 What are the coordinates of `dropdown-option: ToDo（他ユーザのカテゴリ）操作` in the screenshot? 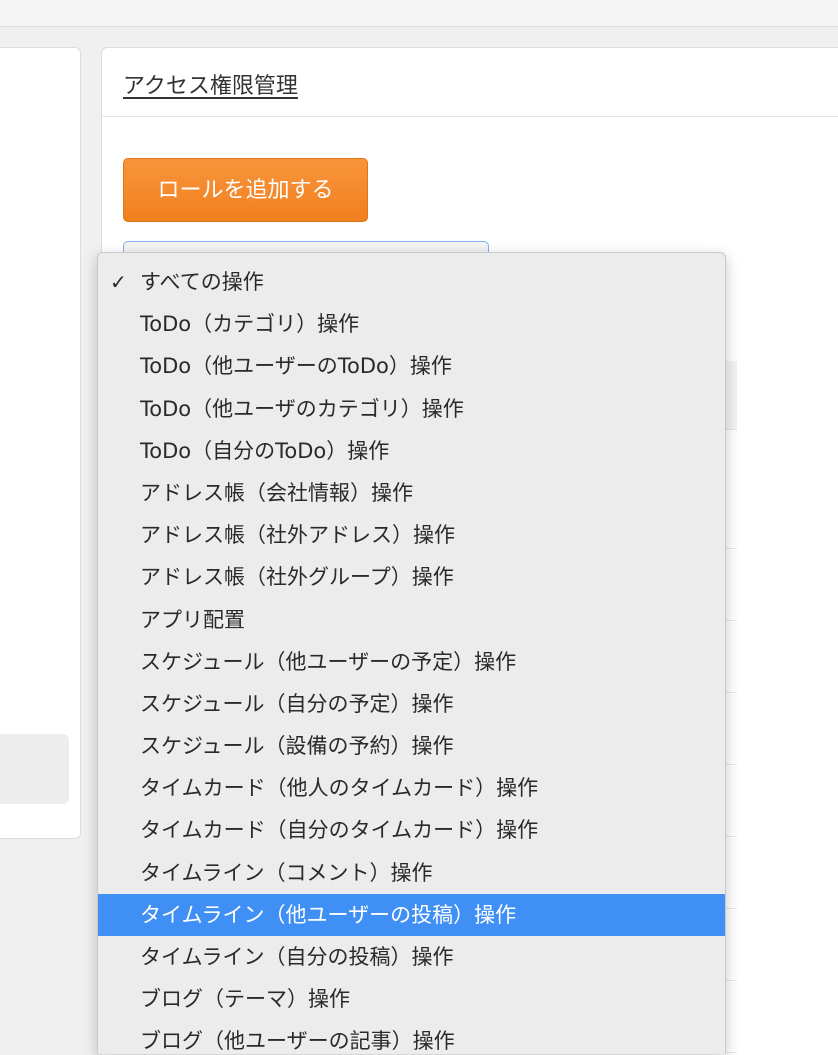 It's located at (411, 409).